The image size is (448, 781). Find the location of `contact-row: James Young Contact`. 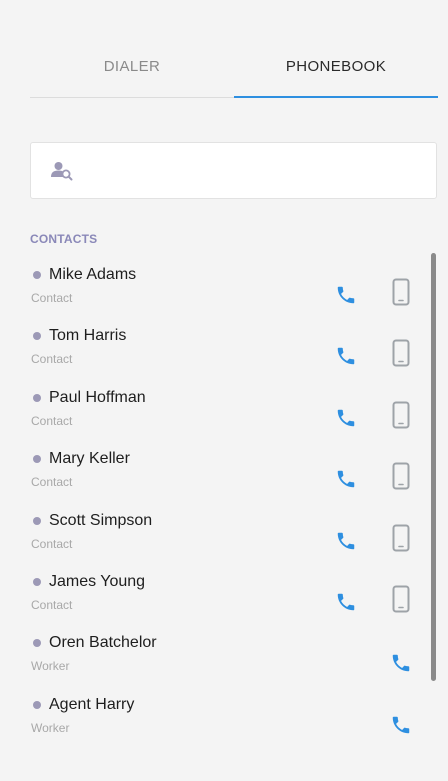

contact-row: James Young Contact is located at coordinates (227, 599).